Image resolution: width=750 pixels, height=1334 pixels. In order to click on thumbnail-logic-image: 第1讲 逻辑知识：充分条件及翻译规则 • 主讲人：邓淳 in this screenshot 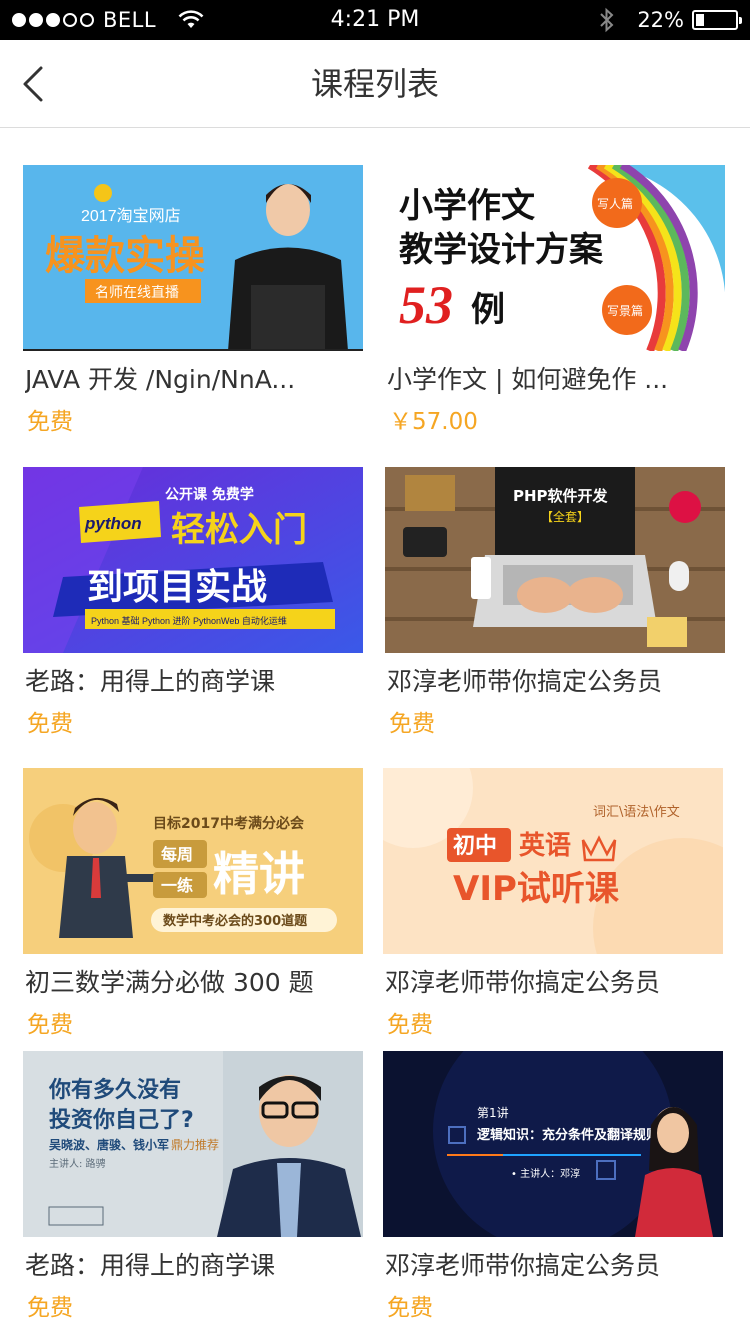, I will do `click(553, 1144)`.